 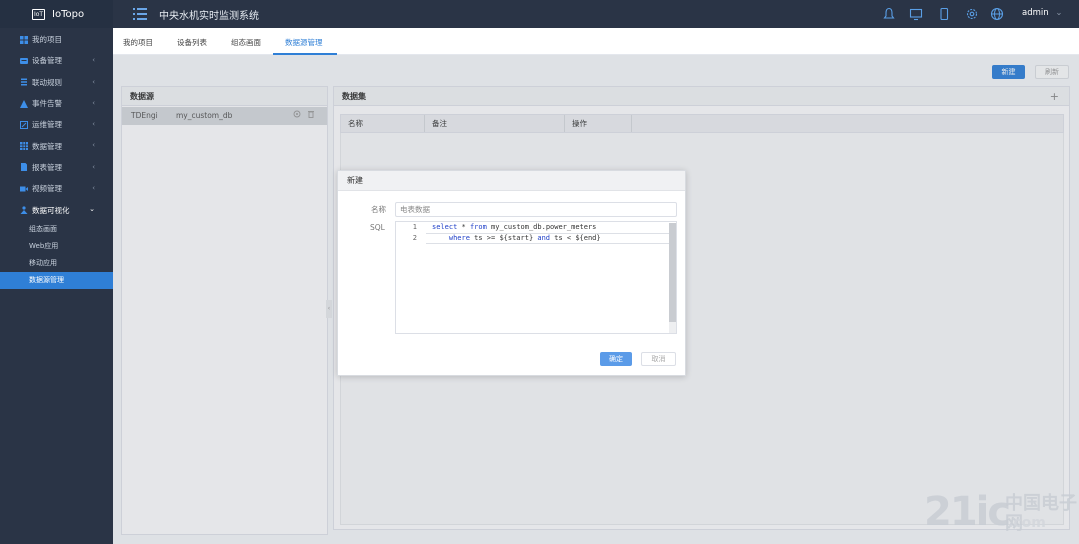 I want to click on logo-name: IoTopo, so click(x=68, y=14).